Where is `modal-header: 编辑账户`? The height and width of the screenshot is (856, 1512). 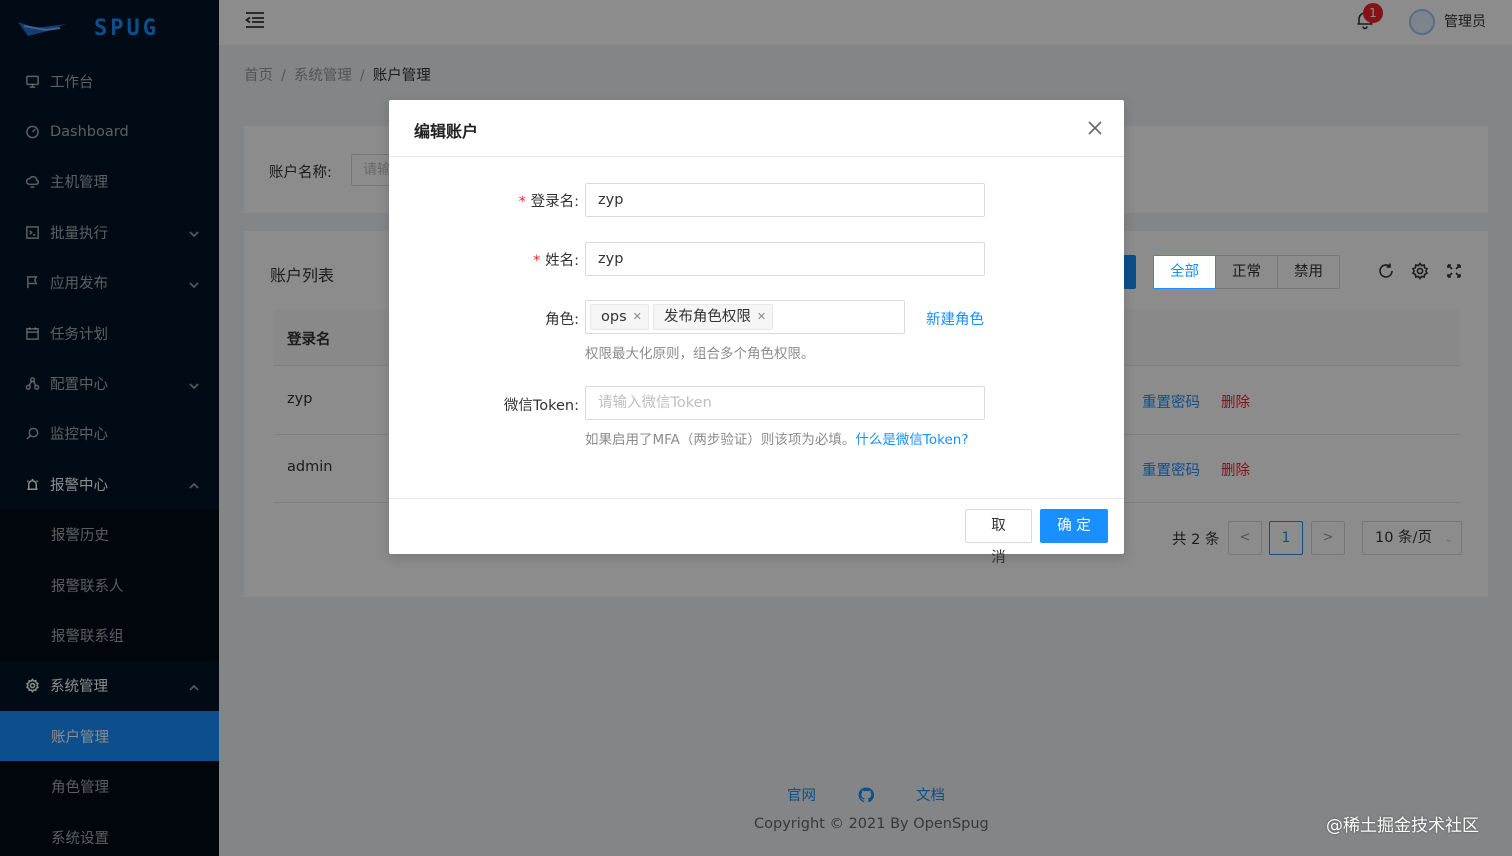 modal-header: 编辑账户 is located at coordinates (756, 128).